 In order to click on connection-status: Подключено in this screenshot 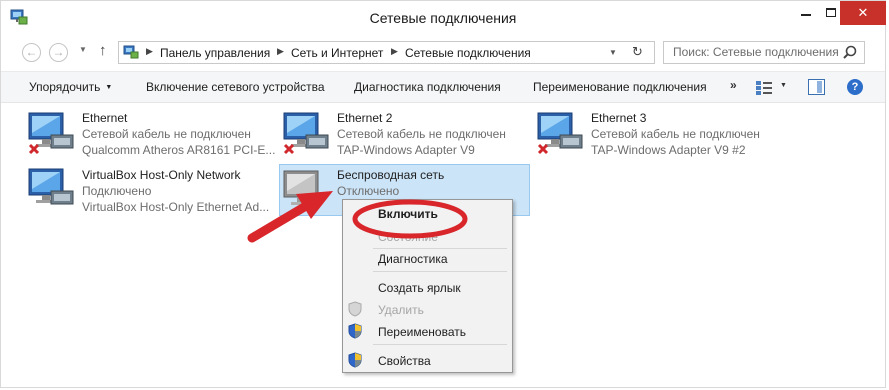, I will do `click(117, 191)`.